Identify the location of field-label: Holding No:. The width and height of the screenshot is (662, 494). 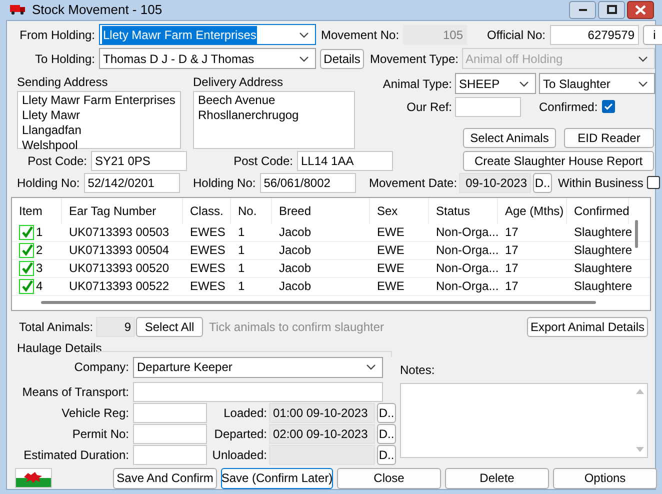
(48, 183).